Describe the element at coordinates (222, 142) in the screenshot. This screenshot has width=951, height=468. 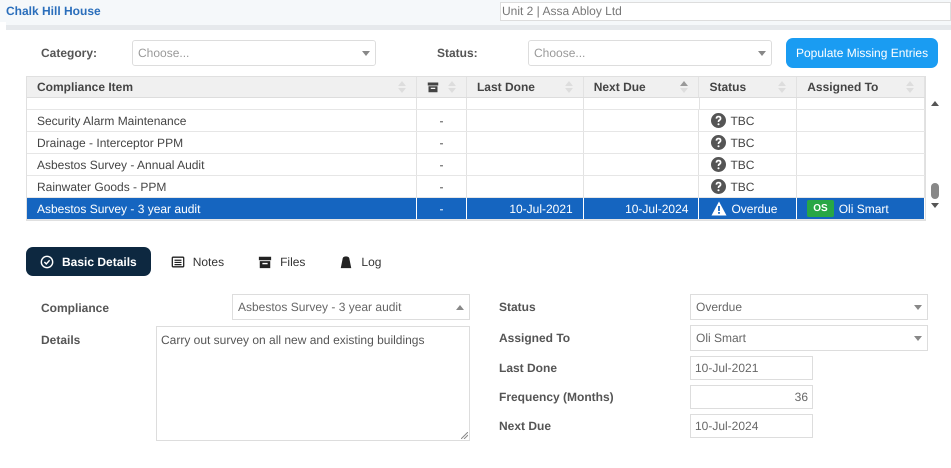
I see `table-cell: Drainage - Interceptor PPM` at that location.